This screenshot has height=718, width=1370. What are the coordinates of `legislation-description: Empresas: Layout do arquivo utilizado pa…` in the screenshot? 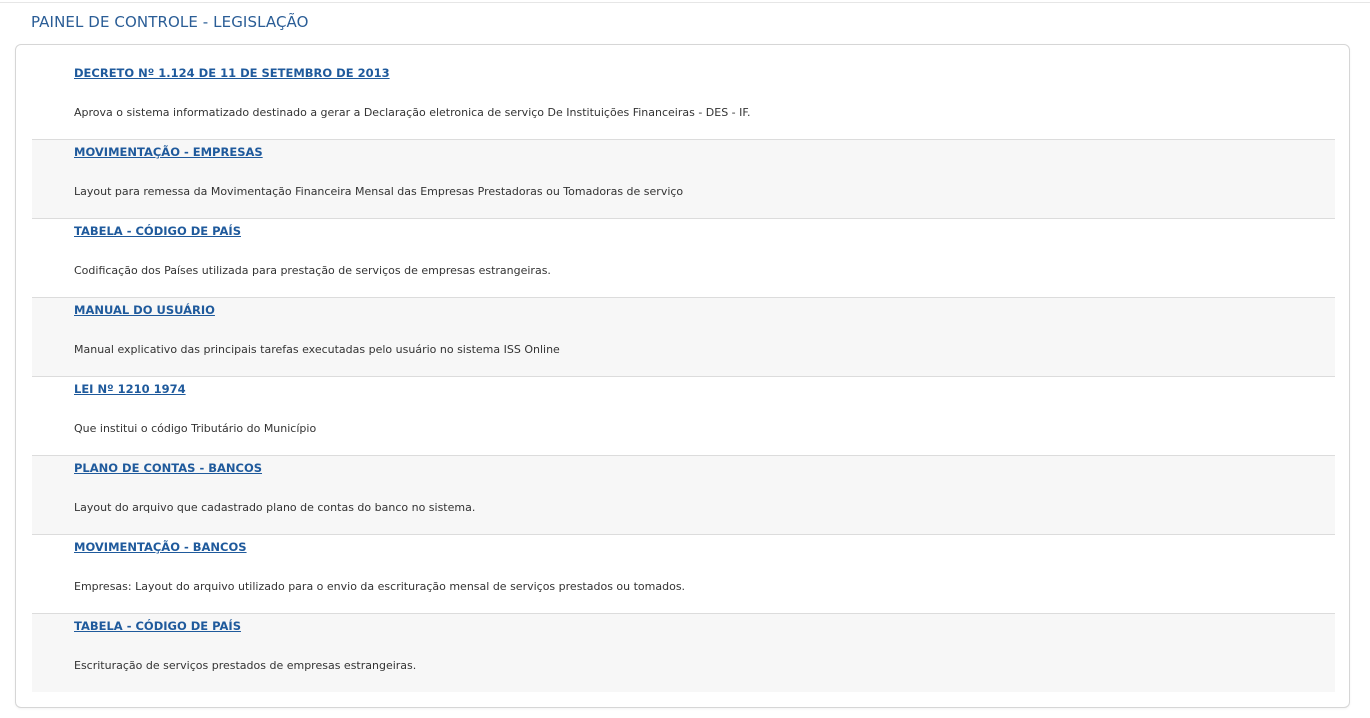 It's located at (380, 586).